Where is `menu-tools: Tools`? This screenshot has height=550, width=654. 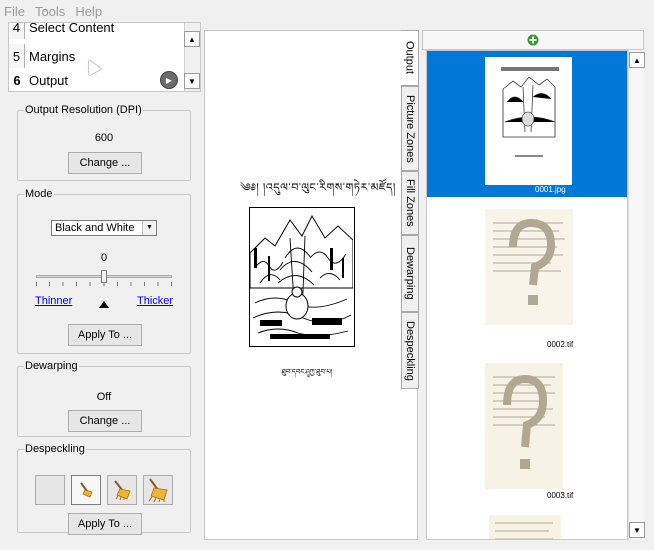
menu-tools: Tools is located at coordinates (50, 11).